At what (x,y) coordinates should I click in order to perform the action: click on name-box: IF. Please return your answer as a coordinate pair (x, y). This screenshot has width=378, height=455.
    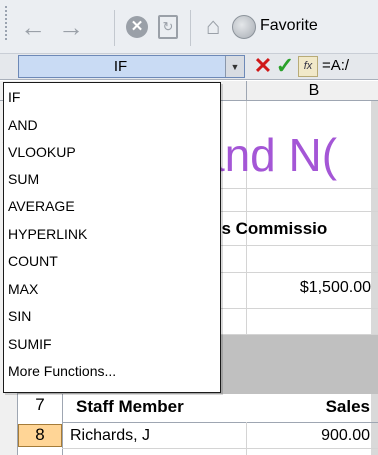
    Looking at the image, I should click on (131, 66).